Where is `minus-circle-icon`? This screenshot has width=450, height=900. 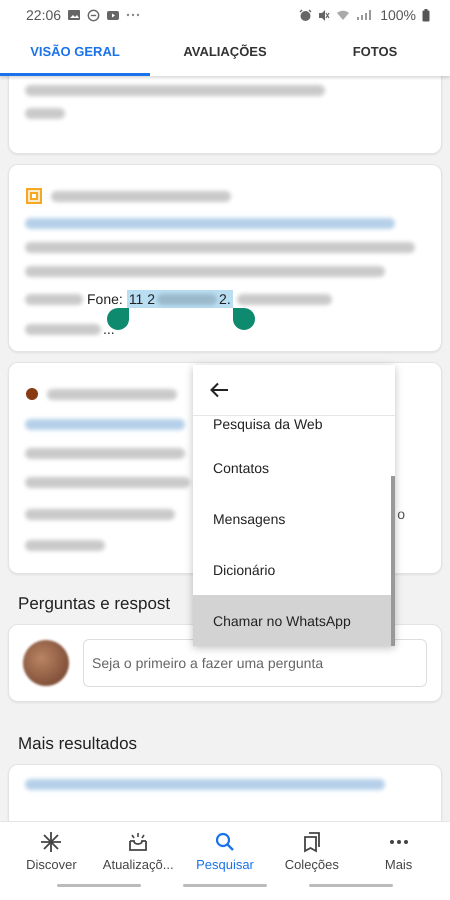
minus-circle-icon is located at coordinates (93, 15).